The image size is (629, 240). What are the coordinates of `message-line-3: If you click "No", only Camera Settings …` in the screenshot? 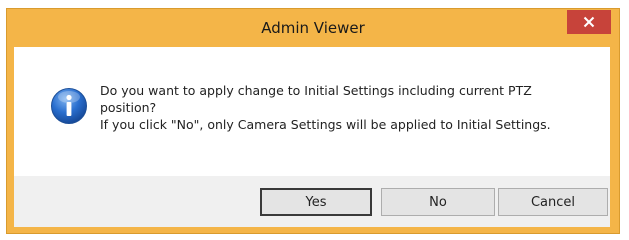 It's located at (325, 124).